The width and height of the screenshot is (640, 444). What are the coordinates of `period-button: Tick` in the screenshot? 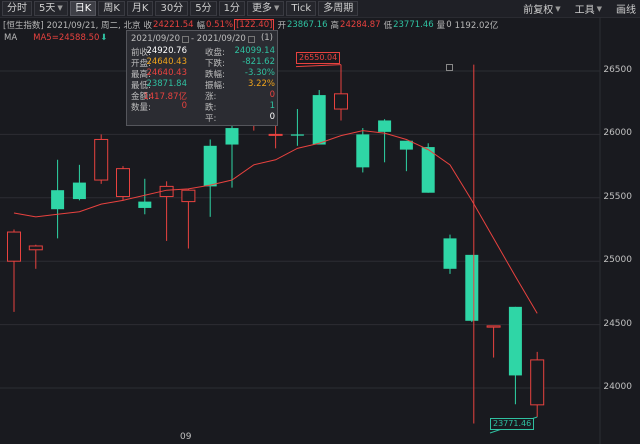 It's located at (301, 8).